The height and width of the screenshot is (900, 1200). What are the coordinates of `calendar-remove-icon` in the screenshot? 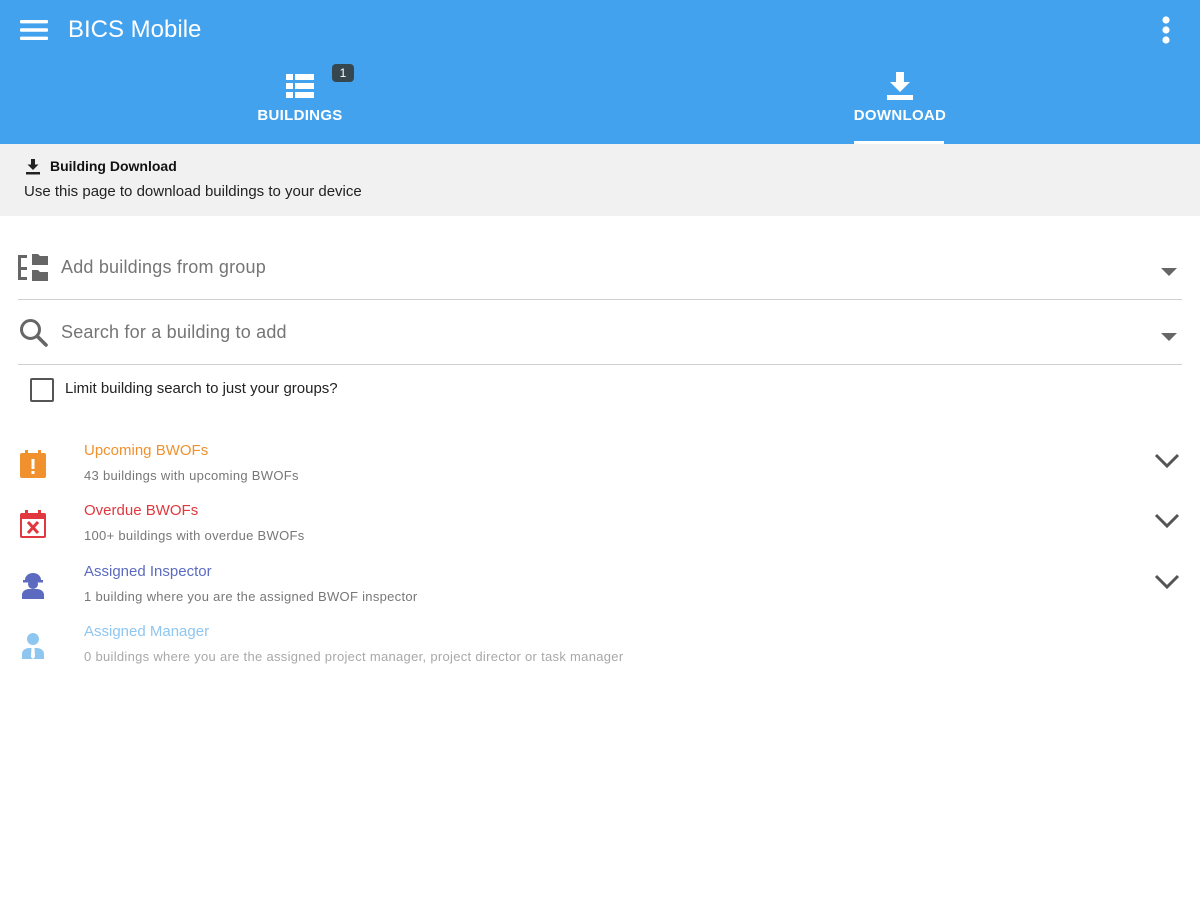 It's located at (33, 524).